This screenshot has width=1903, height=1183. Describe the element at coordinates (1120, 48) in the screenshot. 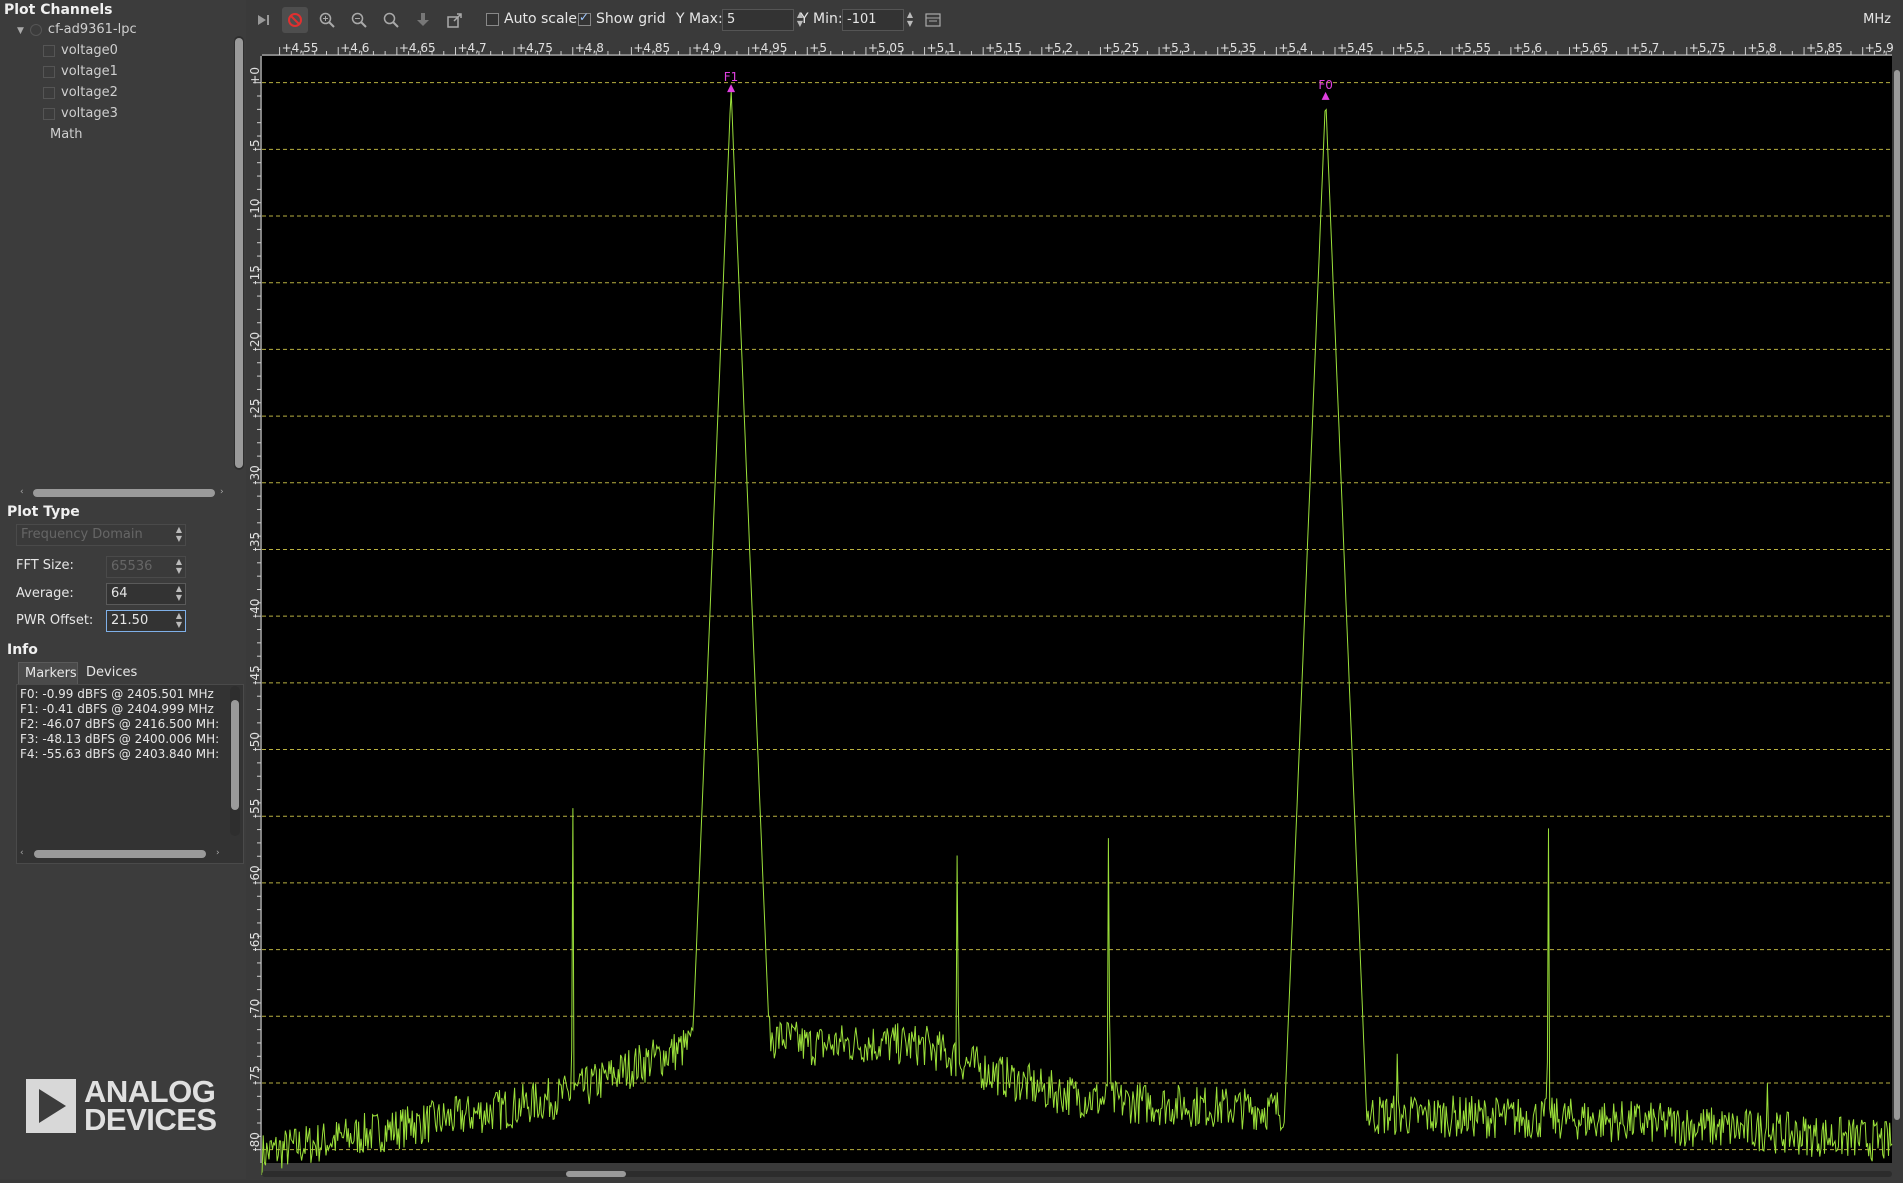

I see `x-tick-label: +5,25` at that location.